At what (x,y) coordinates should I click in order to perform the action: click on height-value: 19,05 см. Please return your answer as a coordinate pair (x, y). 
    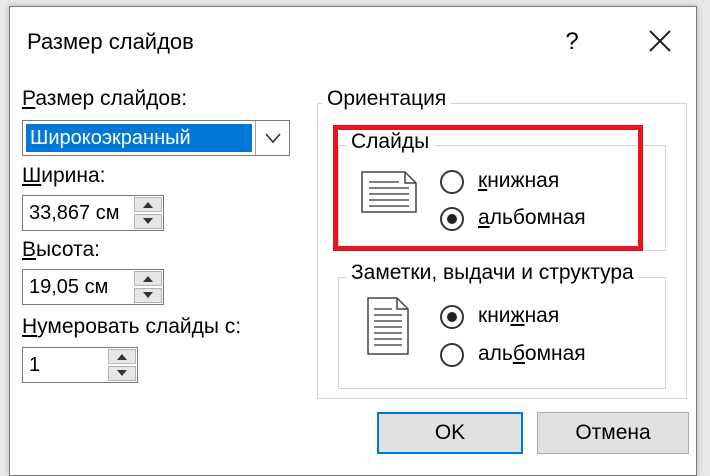
    Looking at the image, I should click on (69, 287).